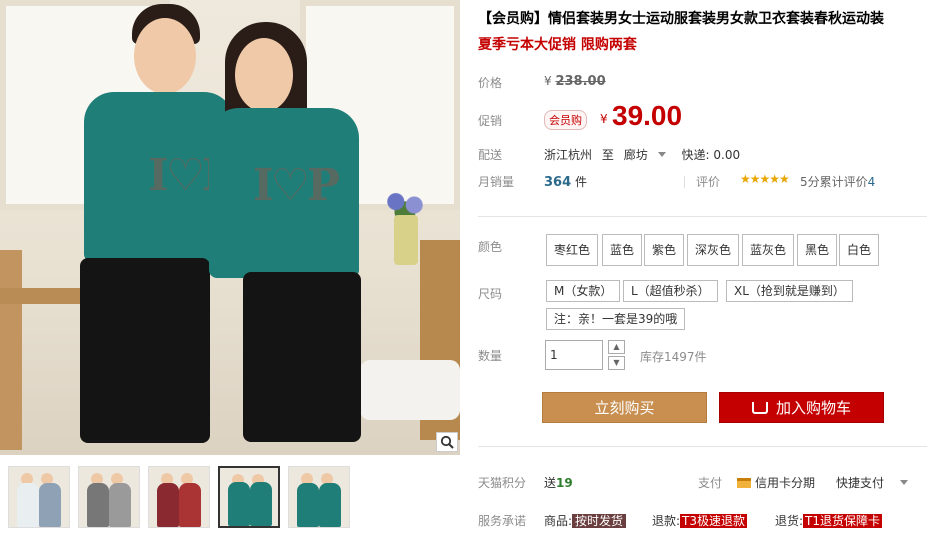 This screenshot has width=927, height=535. What do you see at coordinates (11, 350) in the screenshot?
I see `chair` at bounding box center [11, 350].